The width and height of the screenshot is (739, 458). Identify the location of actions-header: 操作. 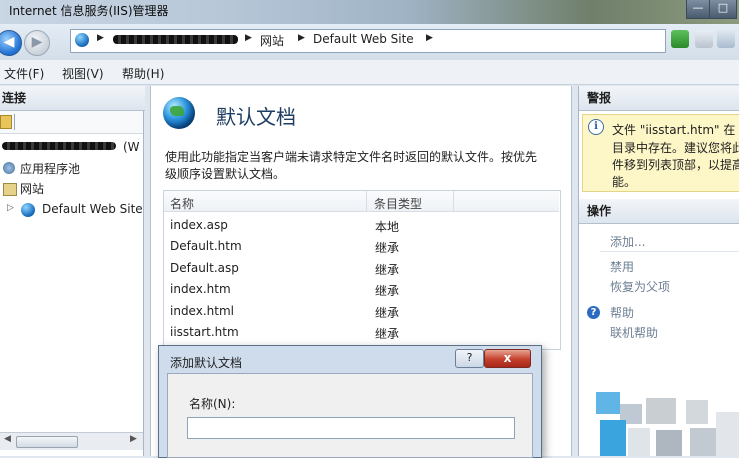
(659, 211).